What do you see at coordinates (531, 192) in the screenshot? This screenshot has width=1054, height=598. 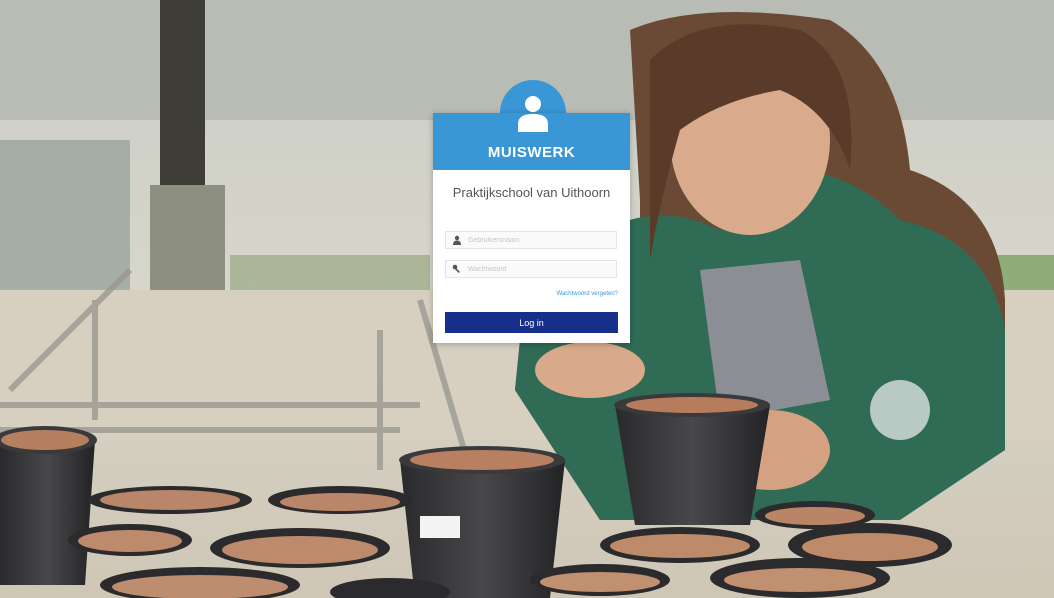 I see `school-name: Praktijkschool van Uithoorn` at bounding box center [531, 192].